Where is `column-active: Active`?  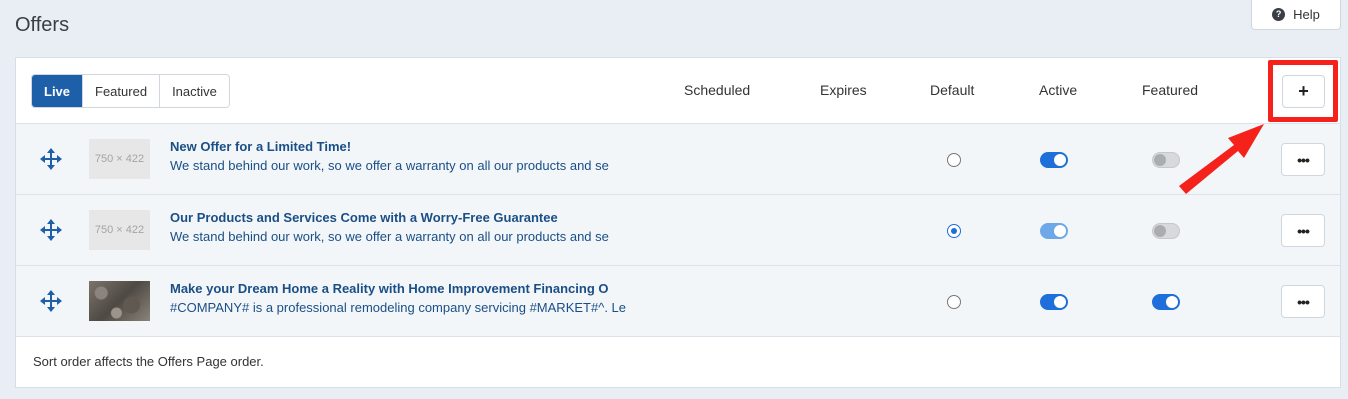 column-active: Active is located at coordinates (1058, 90).